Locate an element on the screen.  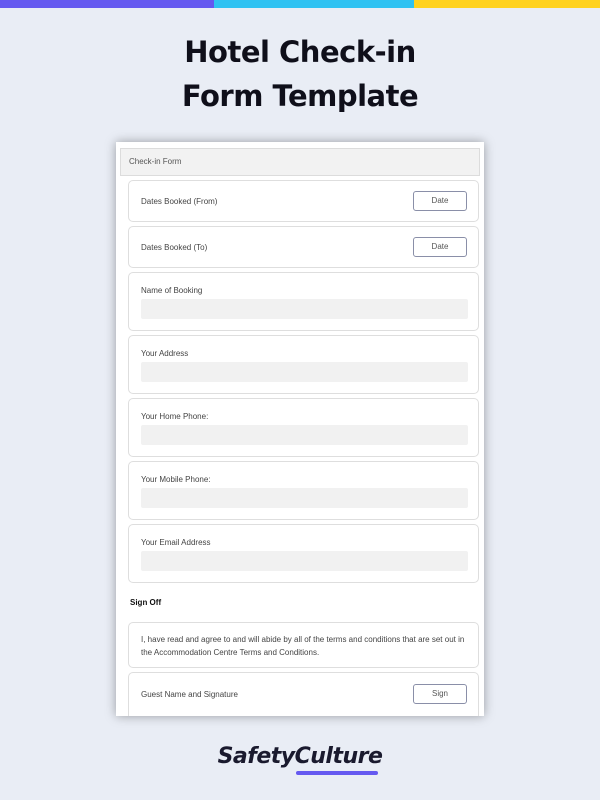
guest-signature-label: Guest Name and Signature is located at coordinates (189, 694).